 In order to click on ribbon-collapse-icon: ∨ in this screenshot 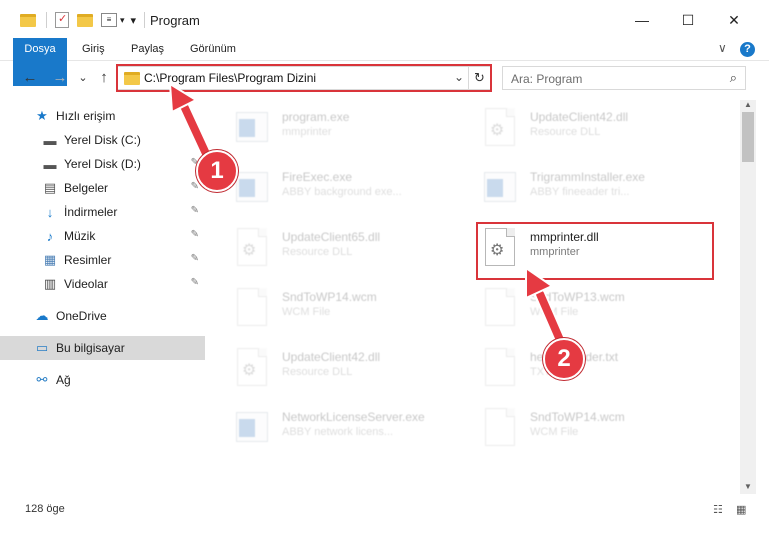, I will do `click(722, 48)`.